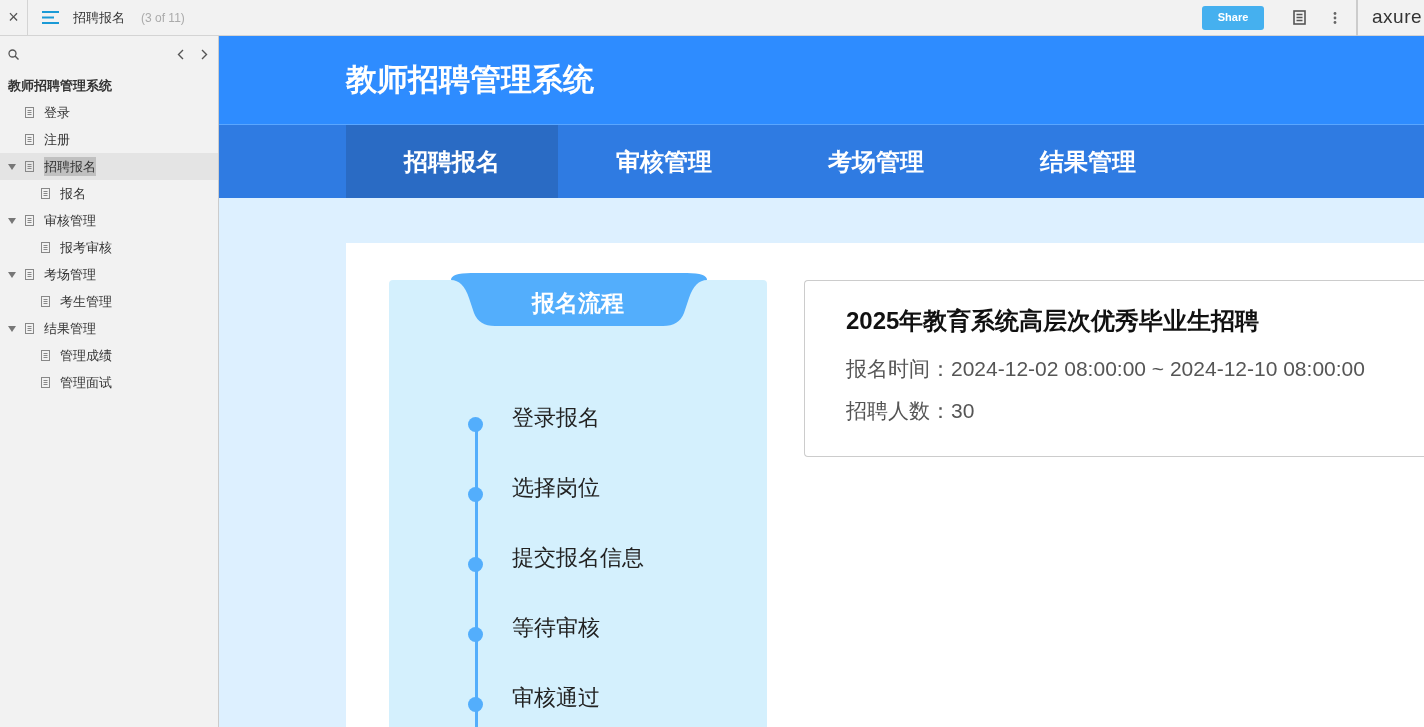  Describe the element at coordinates (470, 79) in the screenshot. I see `system-title: 教师招聘管理系统` at that location.